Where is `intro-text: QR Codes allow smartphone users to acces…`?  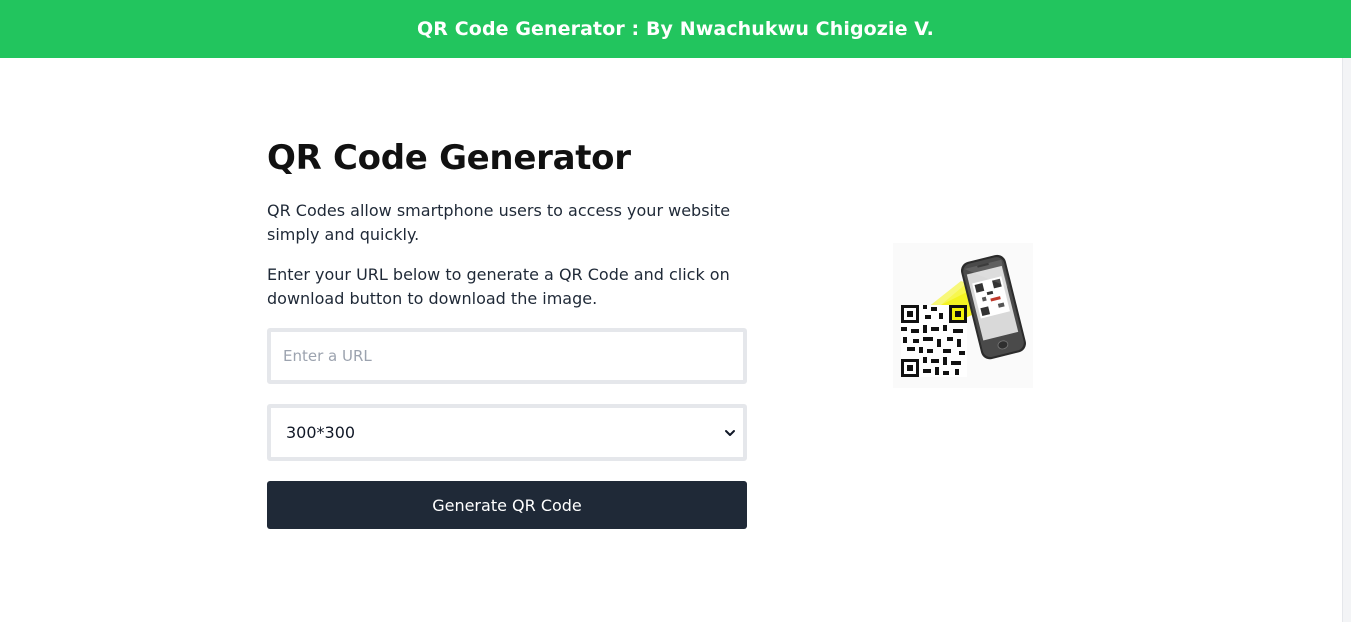
intro-text: QR Codes allow smartphone users to acces… is located at coordinates (499, 222).